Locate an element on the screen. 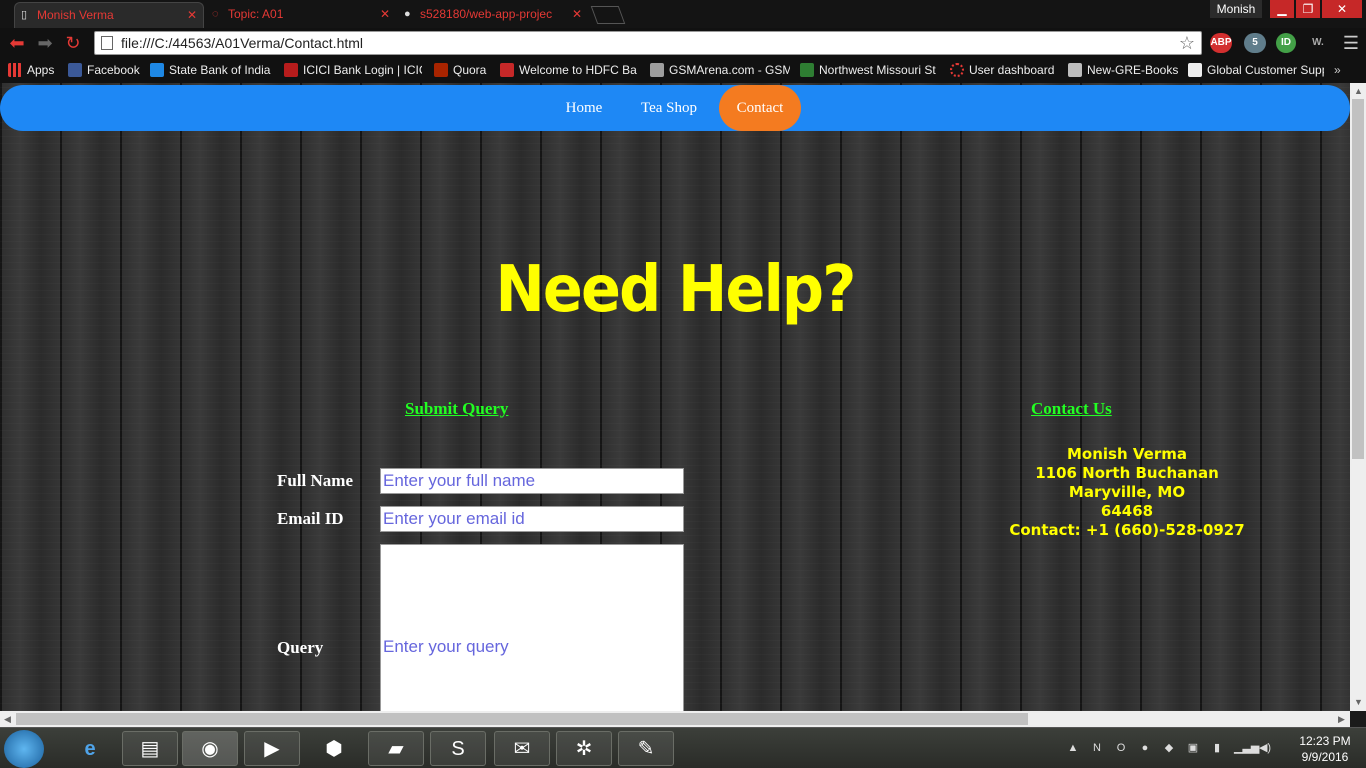  vertical-scroll-thumb is located at coordinates (1358, 279).